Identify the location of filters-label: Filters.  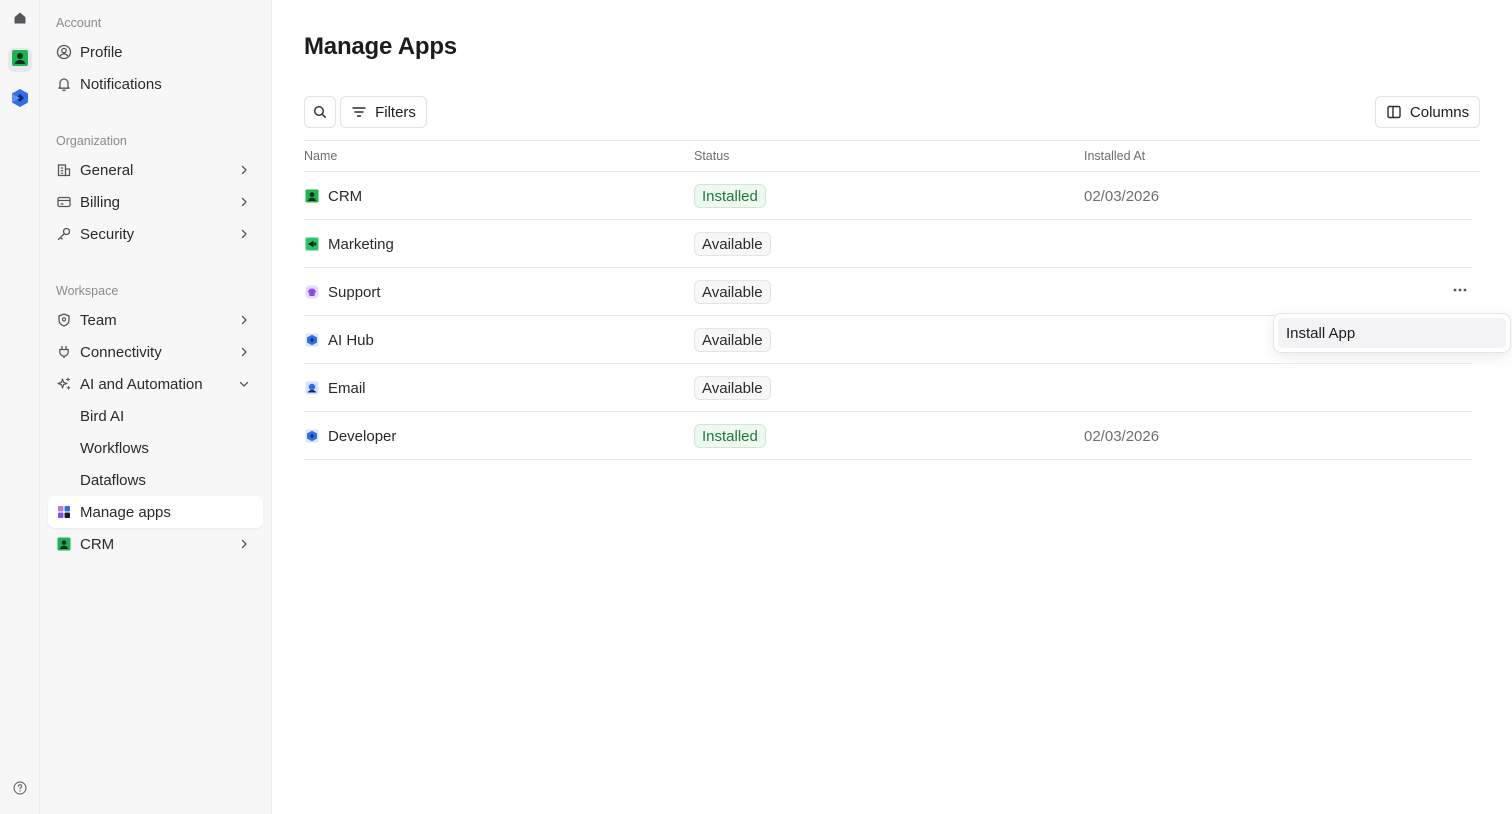
(395, 112).